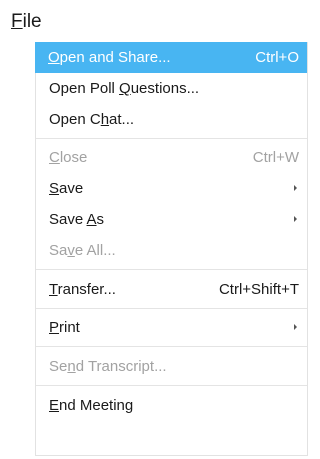 The height and width of the screenshot is (459, 320). I want to click on menu-item-save-as: Save As, so click(171, 219).